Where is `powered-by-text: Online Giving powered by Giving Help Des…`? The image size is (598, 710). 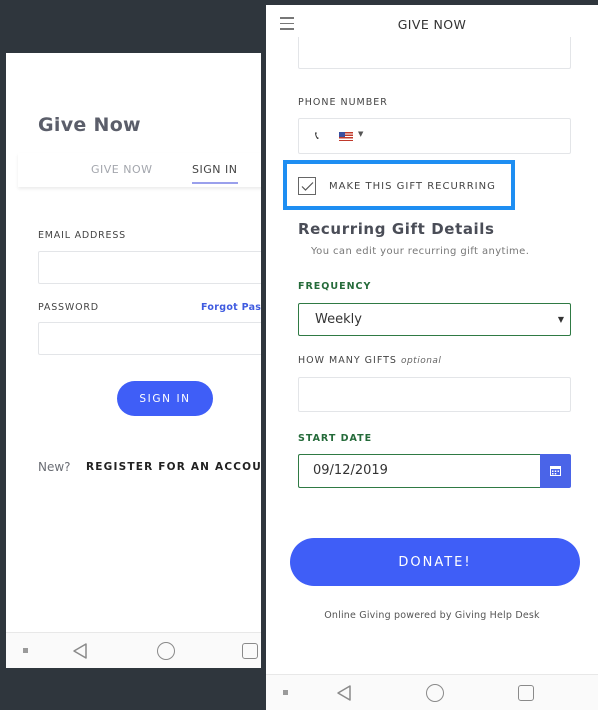 powered-by-text: Online Giving powered by Giving Help Des… is located at coordinates (432, 615).